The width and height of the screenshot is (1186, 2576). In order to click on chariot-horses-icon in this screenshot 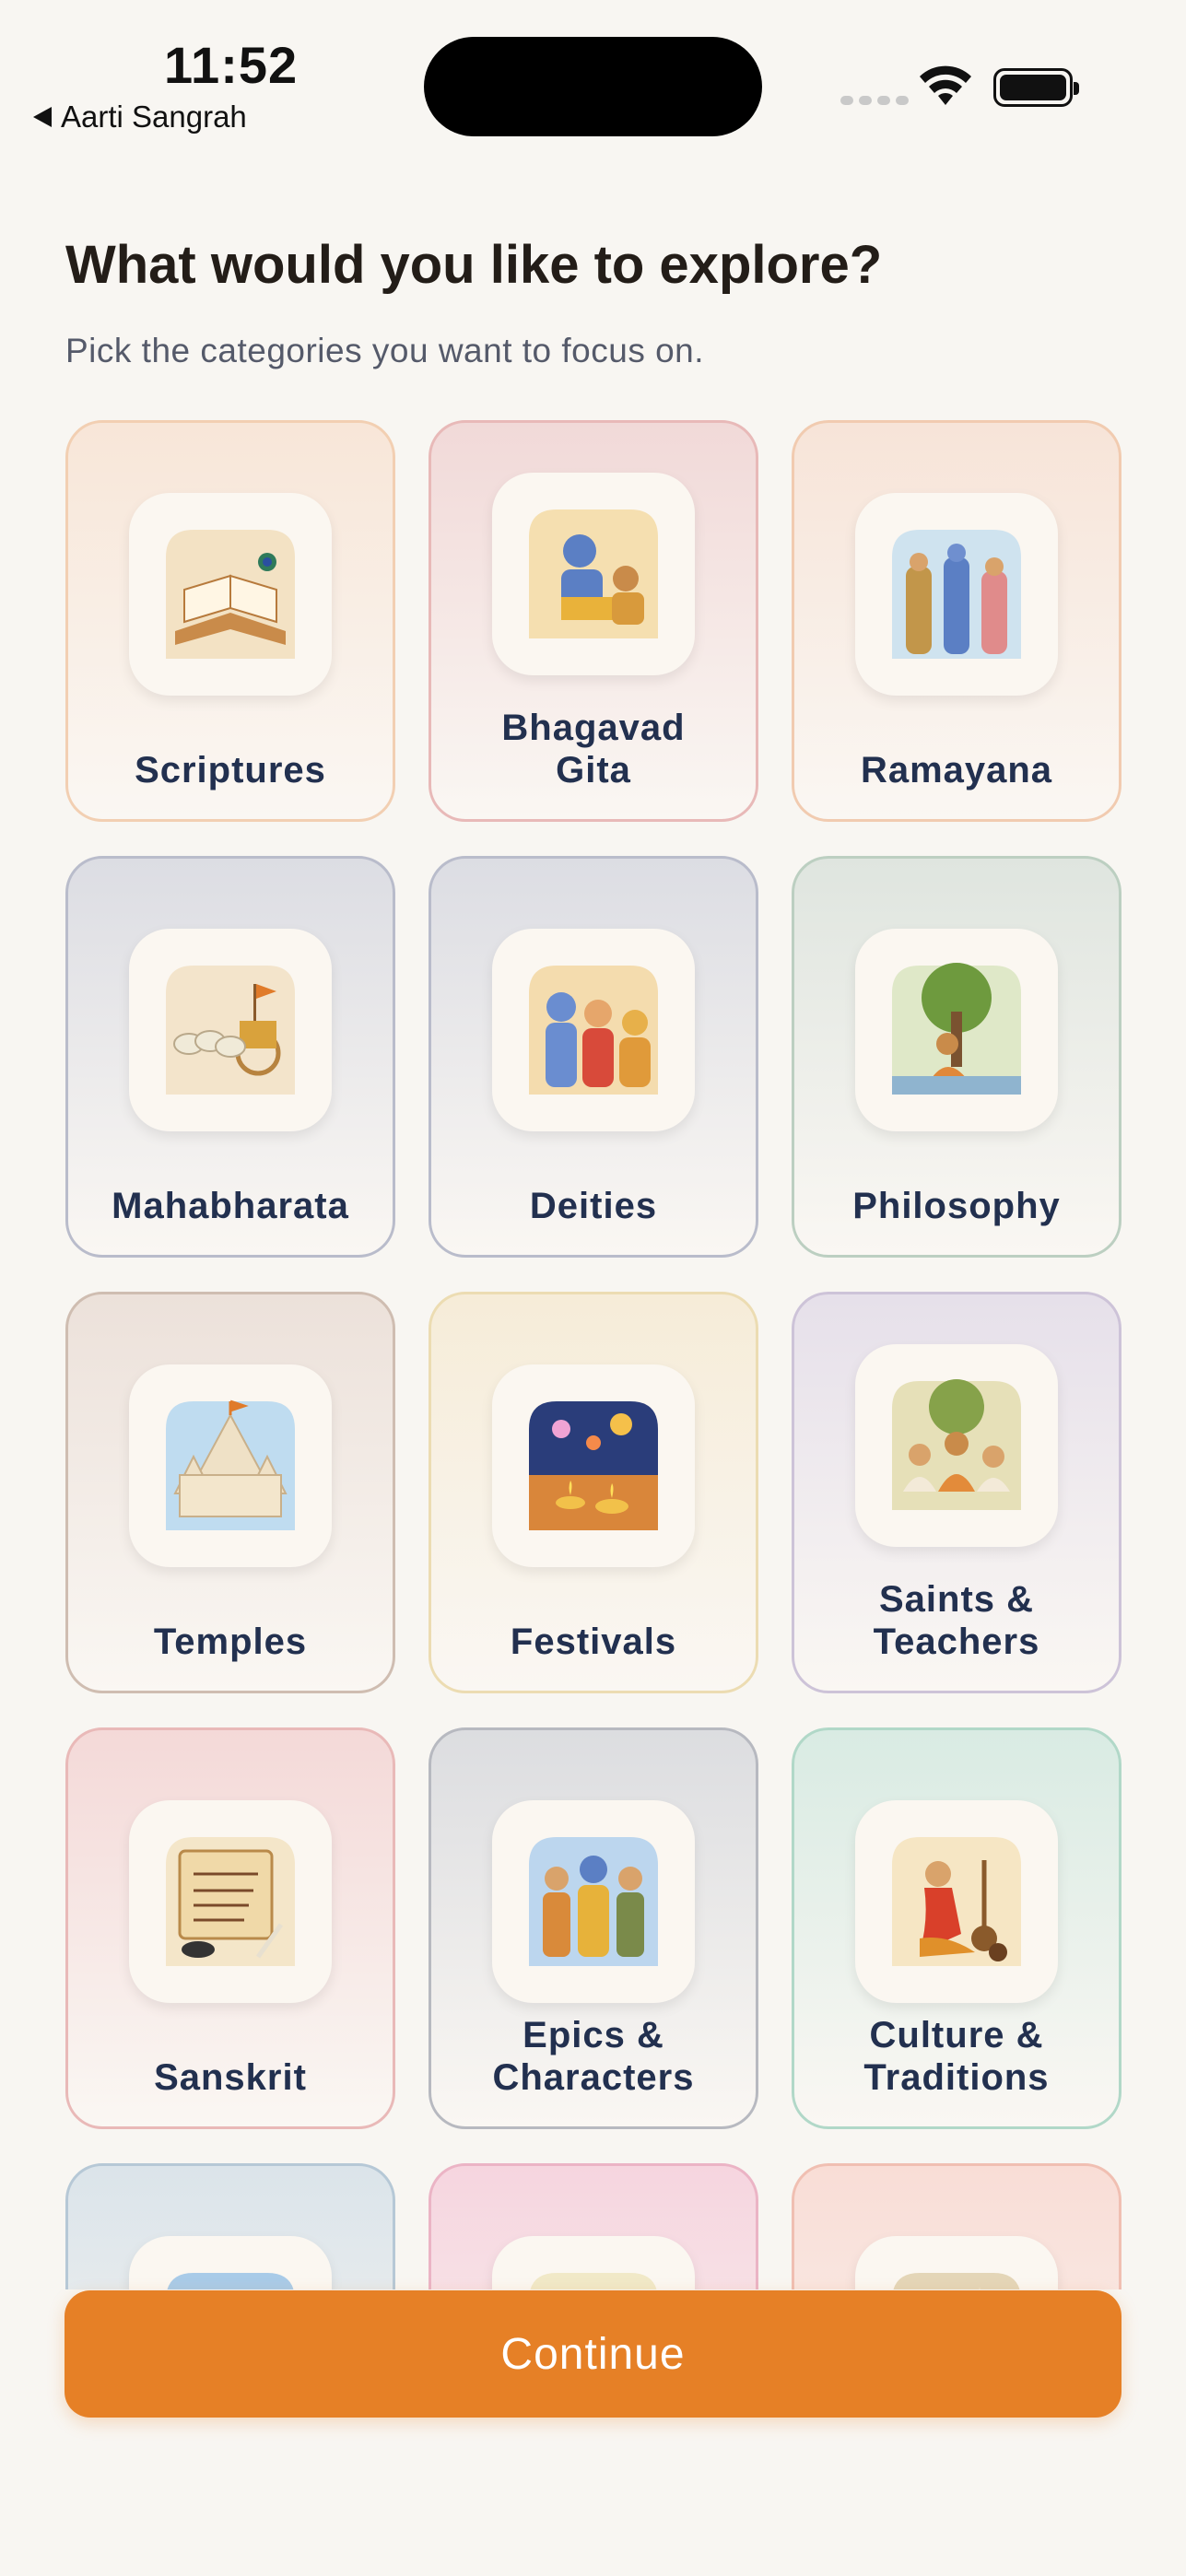, I will do `click(230, 1030)`.